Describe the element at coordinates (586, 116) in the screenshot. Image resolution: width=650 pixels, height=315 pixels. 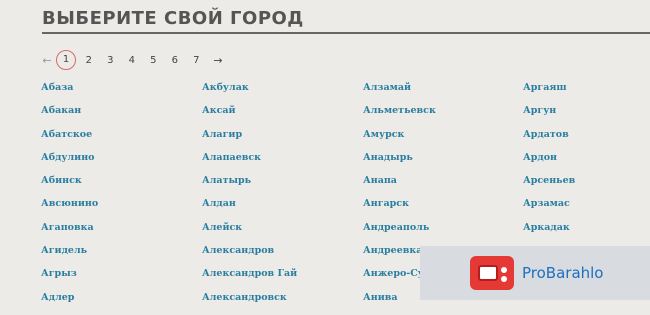
I see `city-link: Аргун` at that location.